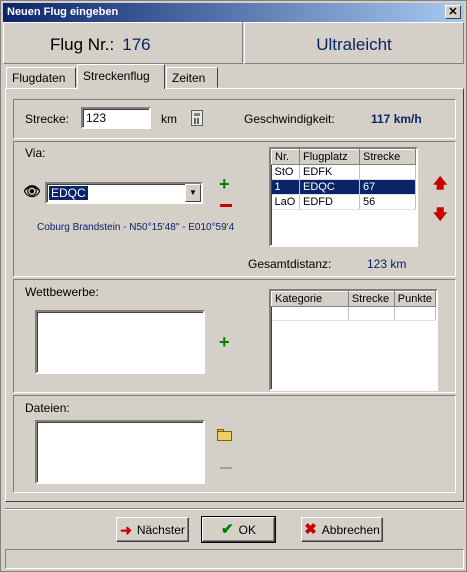 The width and height of the screenshot is (467, 572). I want to click on separator, so click(234, 509).